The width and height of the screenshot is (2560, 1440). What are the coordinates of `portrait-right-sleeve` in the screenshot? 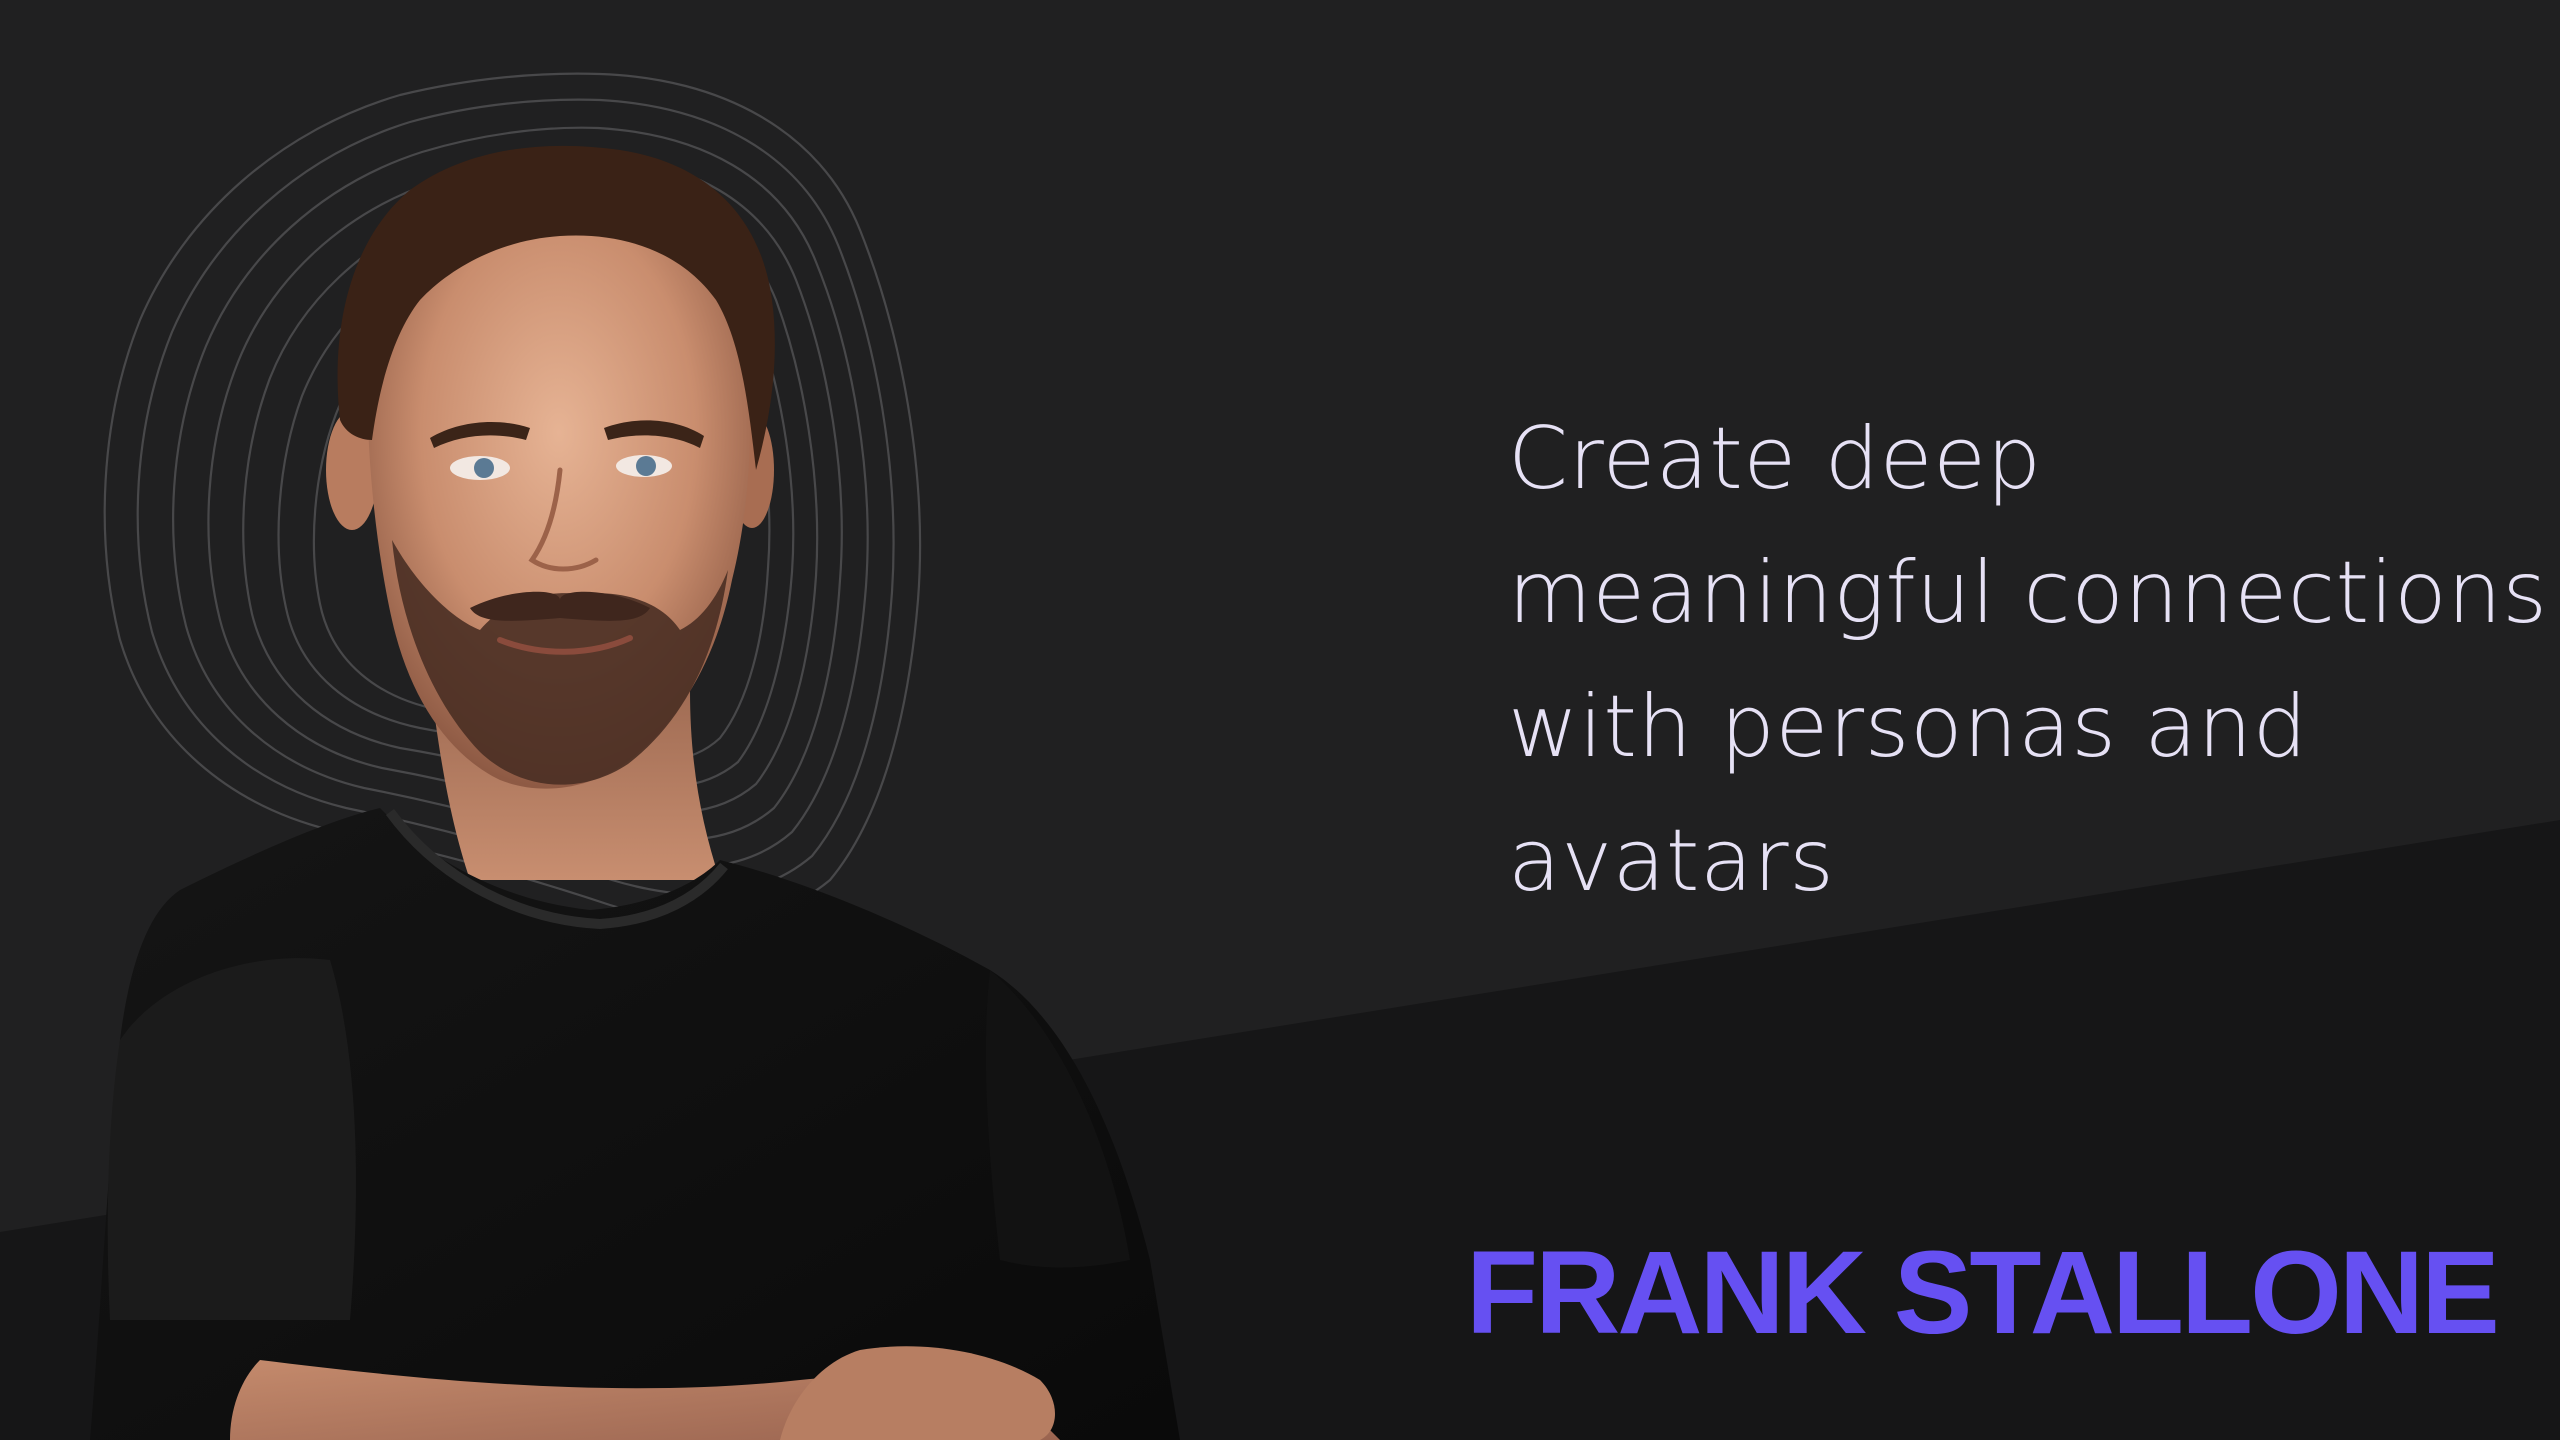 It's located at (1057, 1119).